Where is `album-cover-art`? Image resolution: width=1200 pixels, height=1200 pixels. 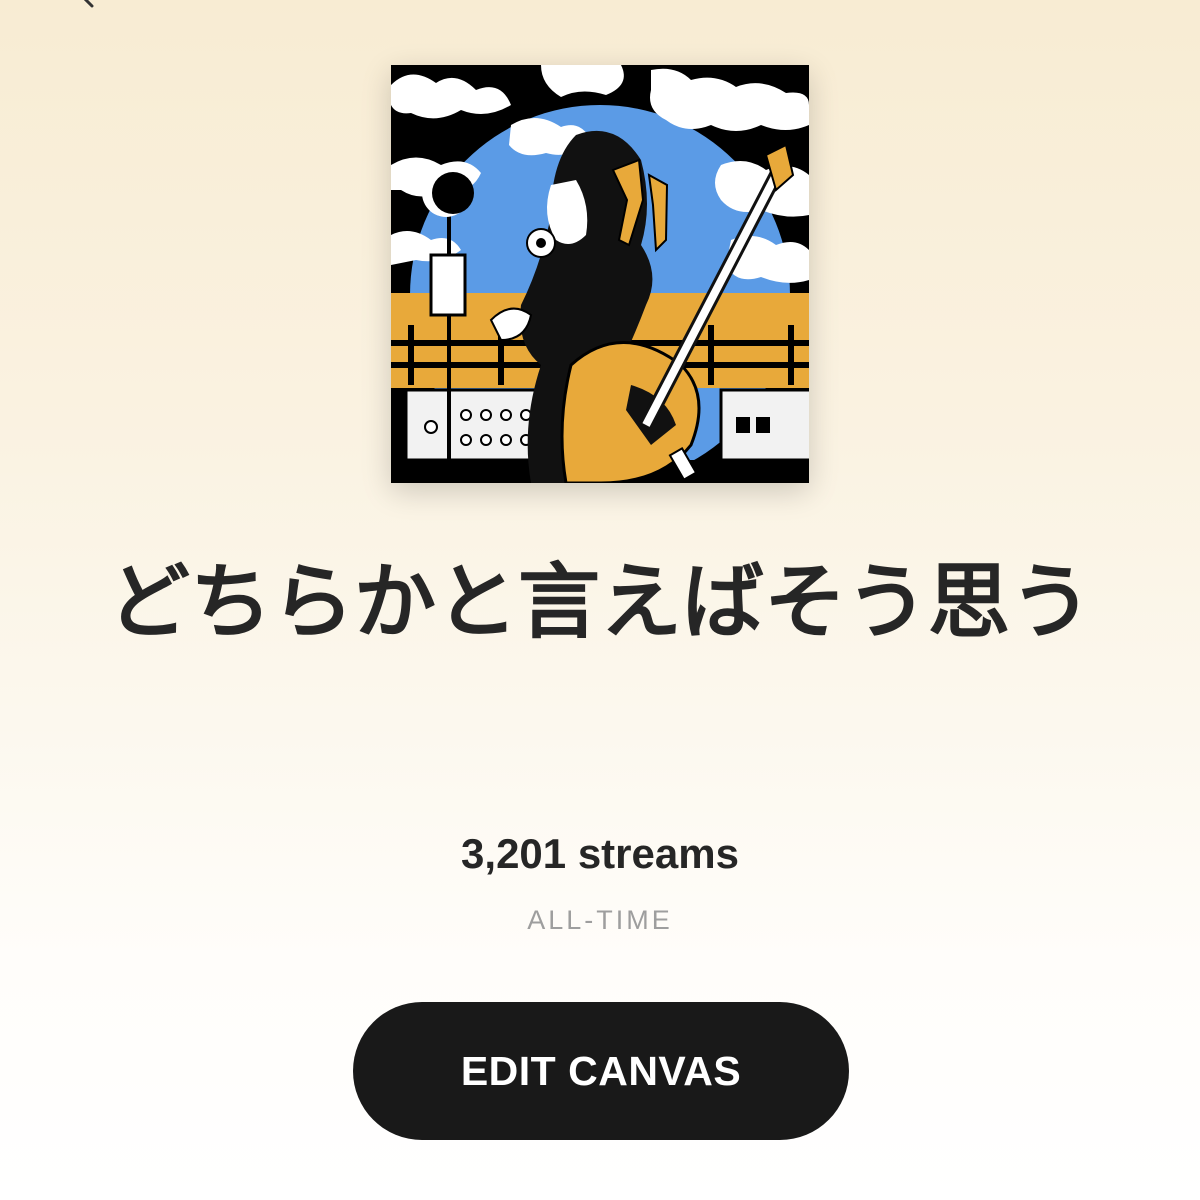
album-cover-art is located at coordinates (600, 274).